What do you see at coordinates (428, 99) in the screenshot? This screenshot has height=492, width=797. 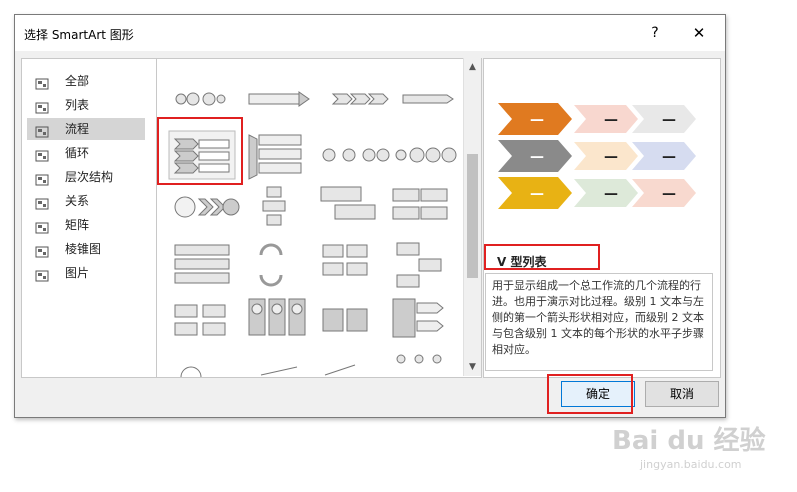 I see `layout-thumb-arrow-row` at bounding box center [428, 99].